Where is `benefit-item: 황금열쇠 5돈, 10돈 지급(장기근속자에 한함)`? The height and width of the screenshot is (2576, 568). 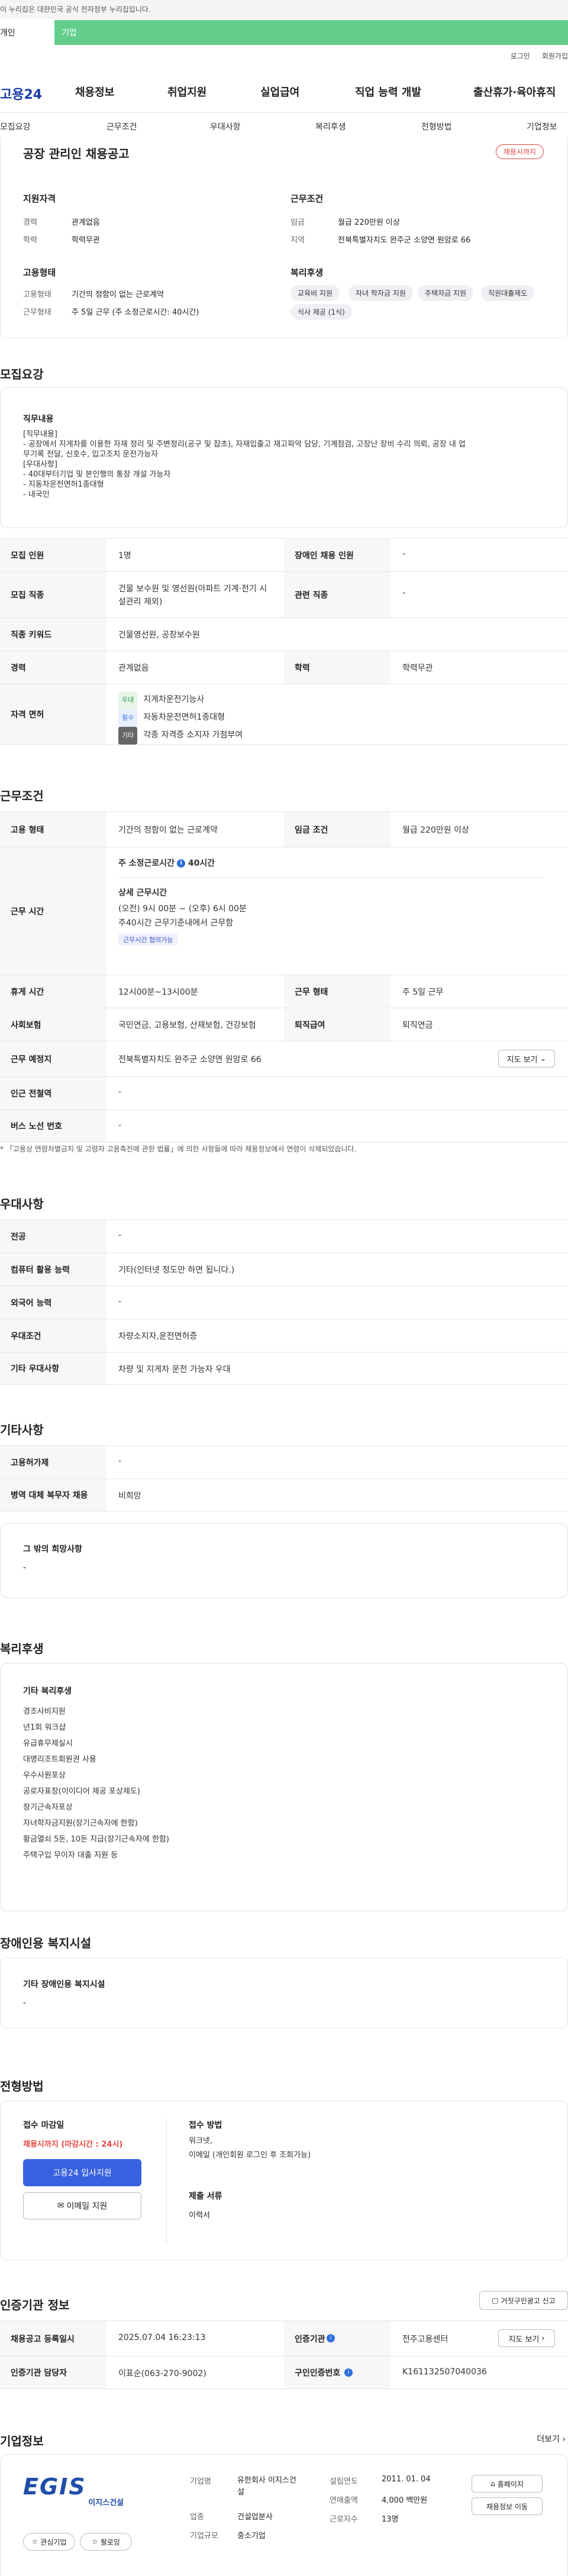
benefit-item: 황금열쇠 5돈, 10돈 지급(장기근속자에 한함) is located at coordinates (96, 1839).